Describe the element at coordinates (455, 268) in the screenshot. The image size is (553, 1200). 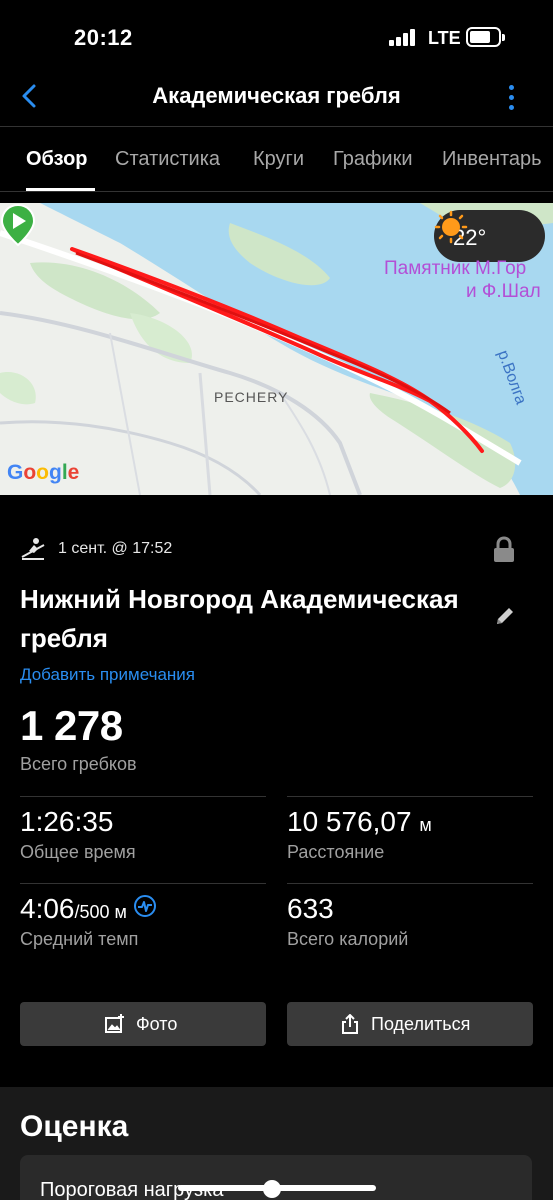
I see `poi-label: Памятник М.Гор` at that location.